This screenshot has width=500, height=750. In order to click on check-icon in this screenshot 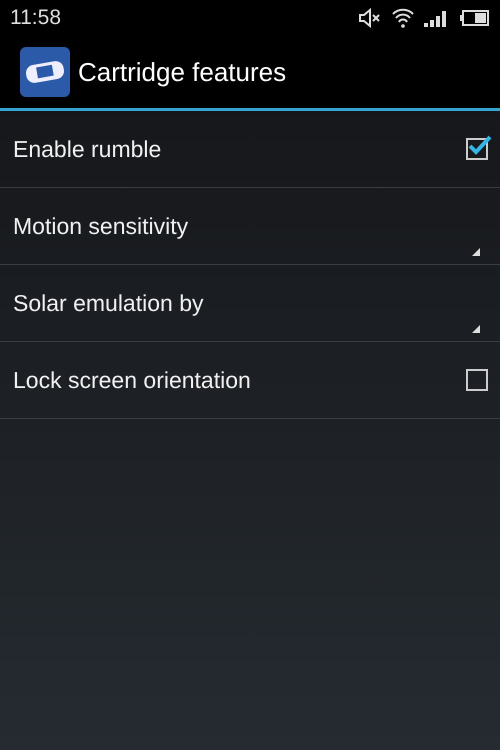, I will do `click(480, 145)`.